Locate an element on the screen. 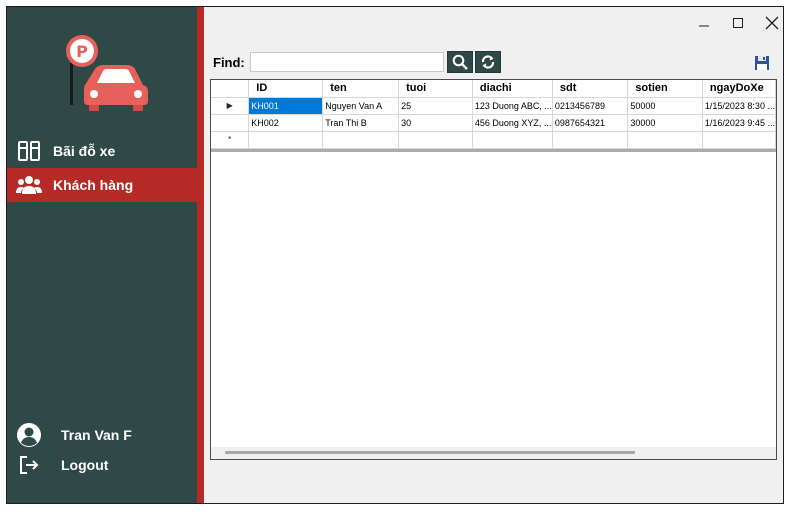 The height and width of the screenshot is (515, 791). horizontal-scrollbar is located at coordinates (493, 453).